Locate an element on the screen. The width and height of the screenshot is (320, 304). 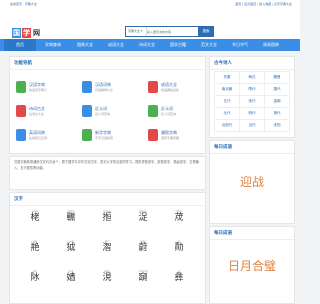
hanzi-char: 涀 is located at coordinates (107, 278).